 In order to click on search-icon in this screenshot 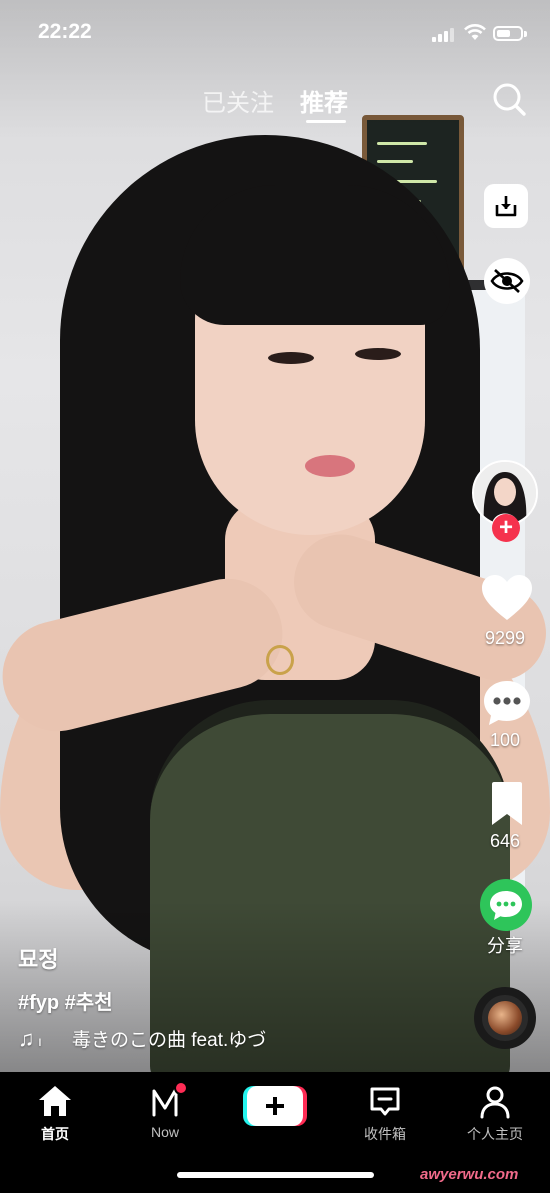, I will do `click(510, 100)`.